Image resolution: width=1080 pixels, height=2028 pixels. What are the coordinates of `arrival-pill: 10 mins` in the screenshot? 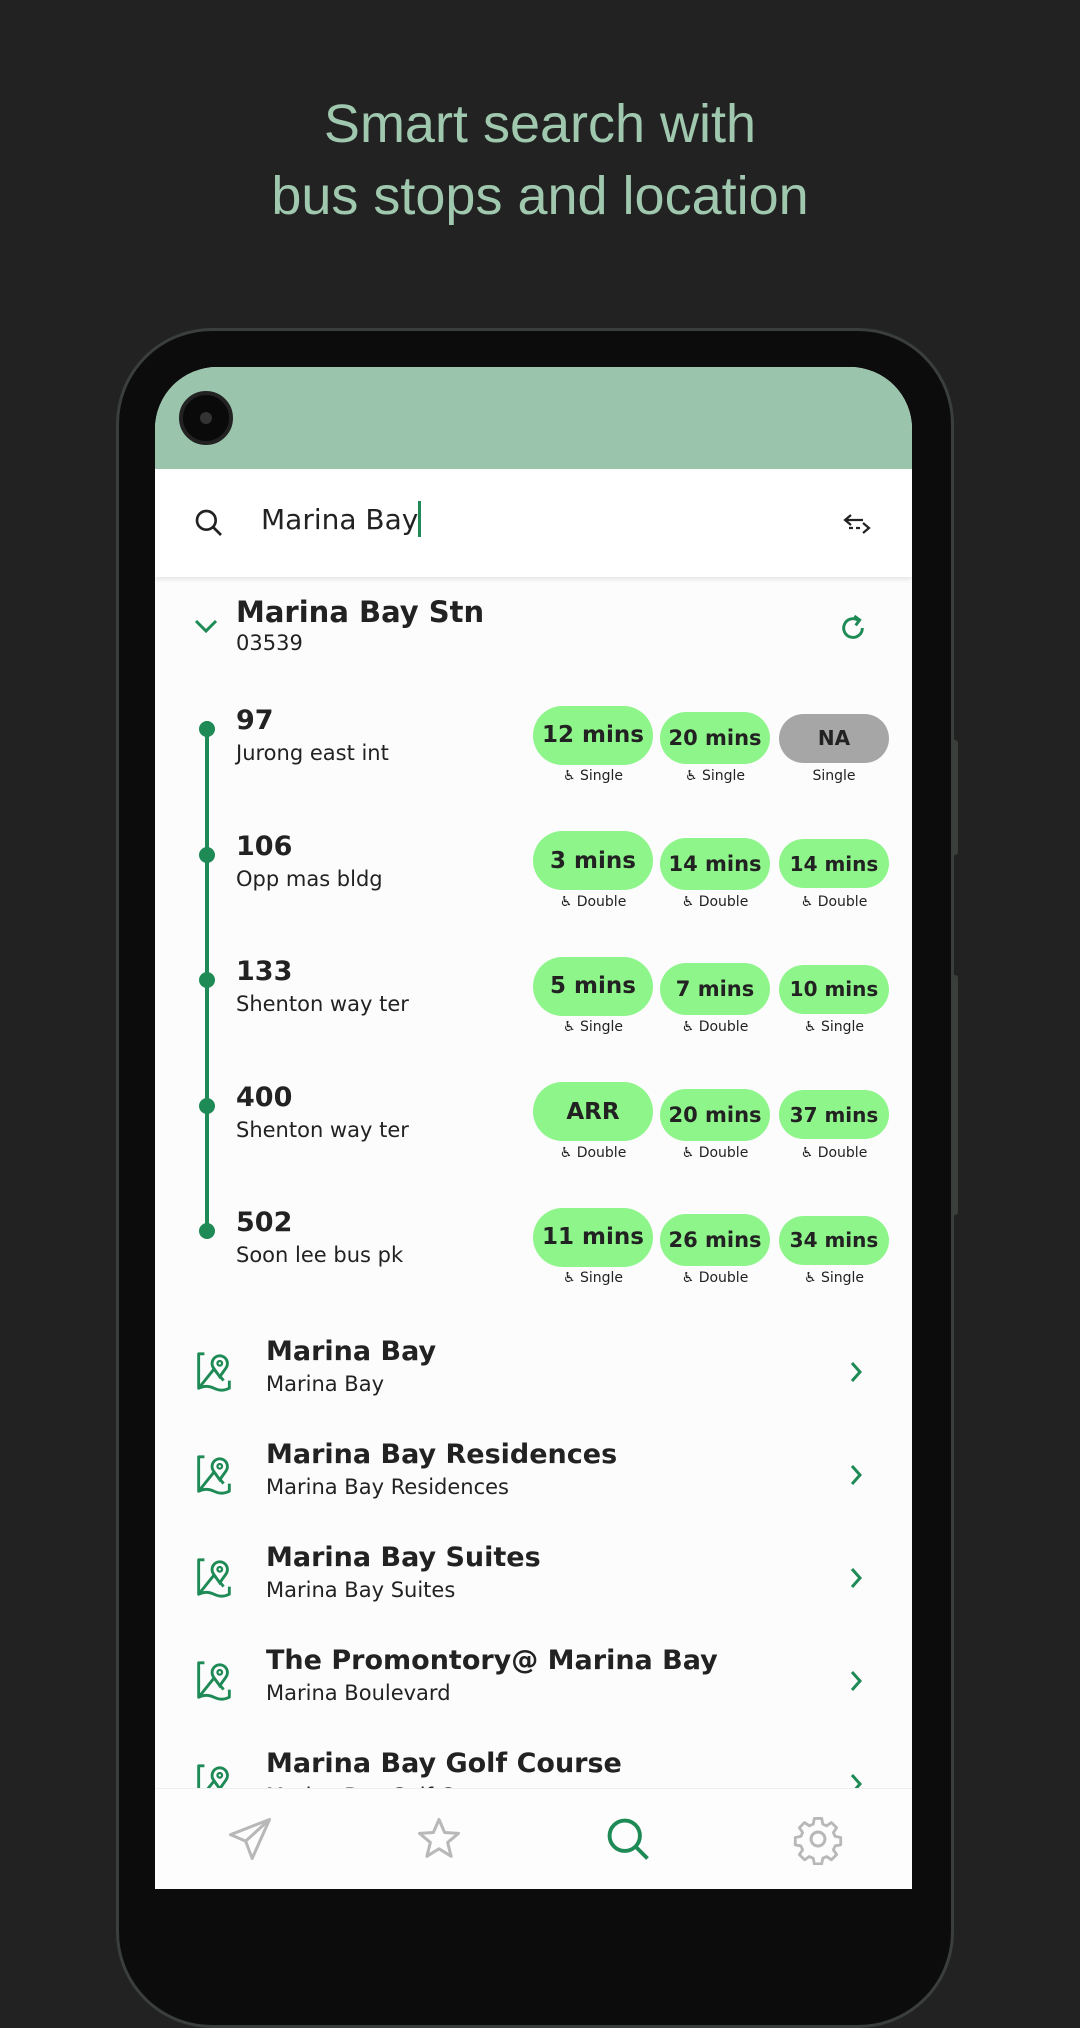 It's located at (834, 989).